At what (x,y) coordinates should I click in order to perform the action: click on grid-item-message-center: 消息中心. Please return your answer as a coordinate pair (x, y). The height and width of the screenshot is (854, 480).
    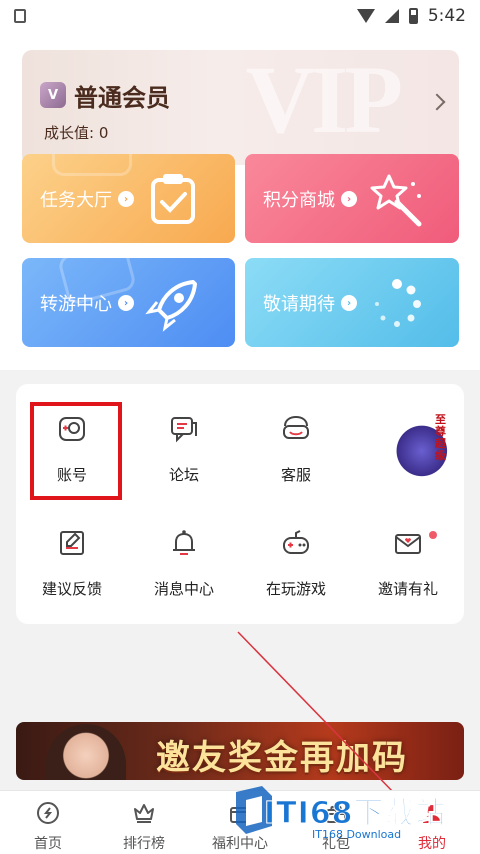
    Looking at the image, I should click on (184, 561).